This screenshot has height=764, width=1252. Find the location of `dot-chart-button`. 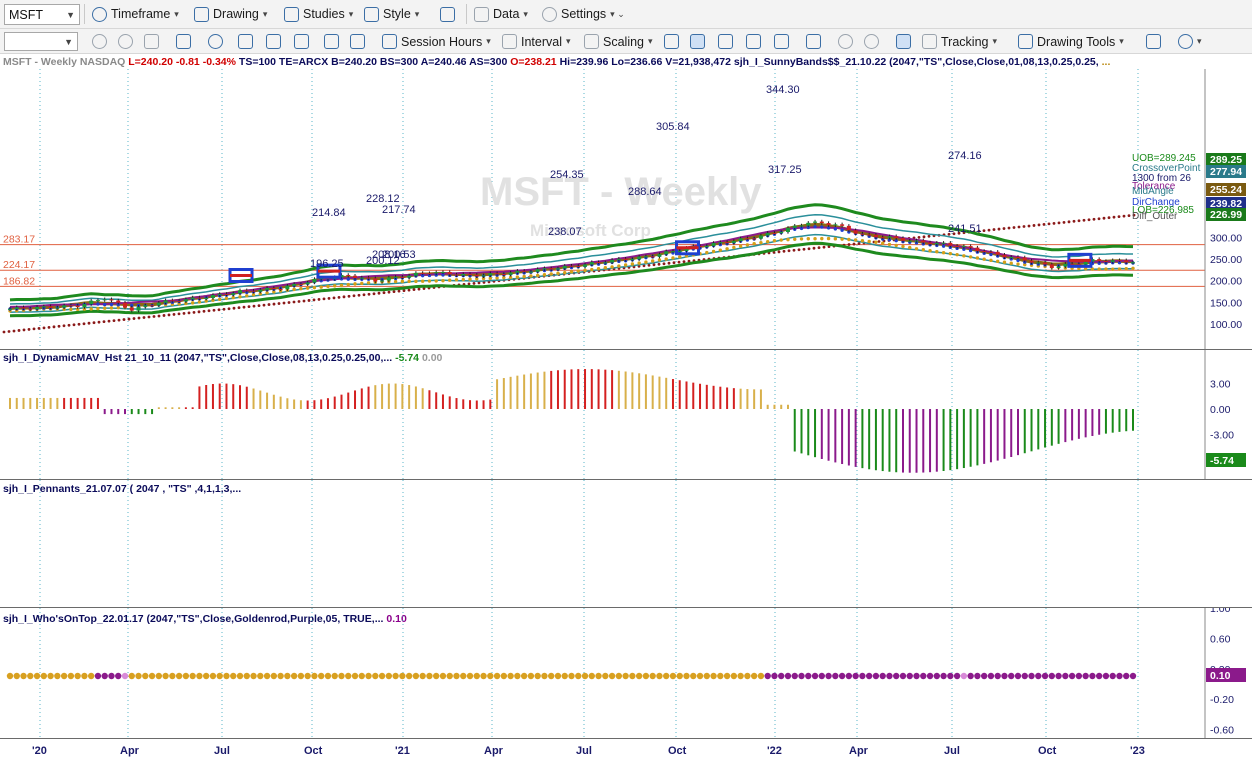

dot-chart-button is located at coordinates (753, 41).